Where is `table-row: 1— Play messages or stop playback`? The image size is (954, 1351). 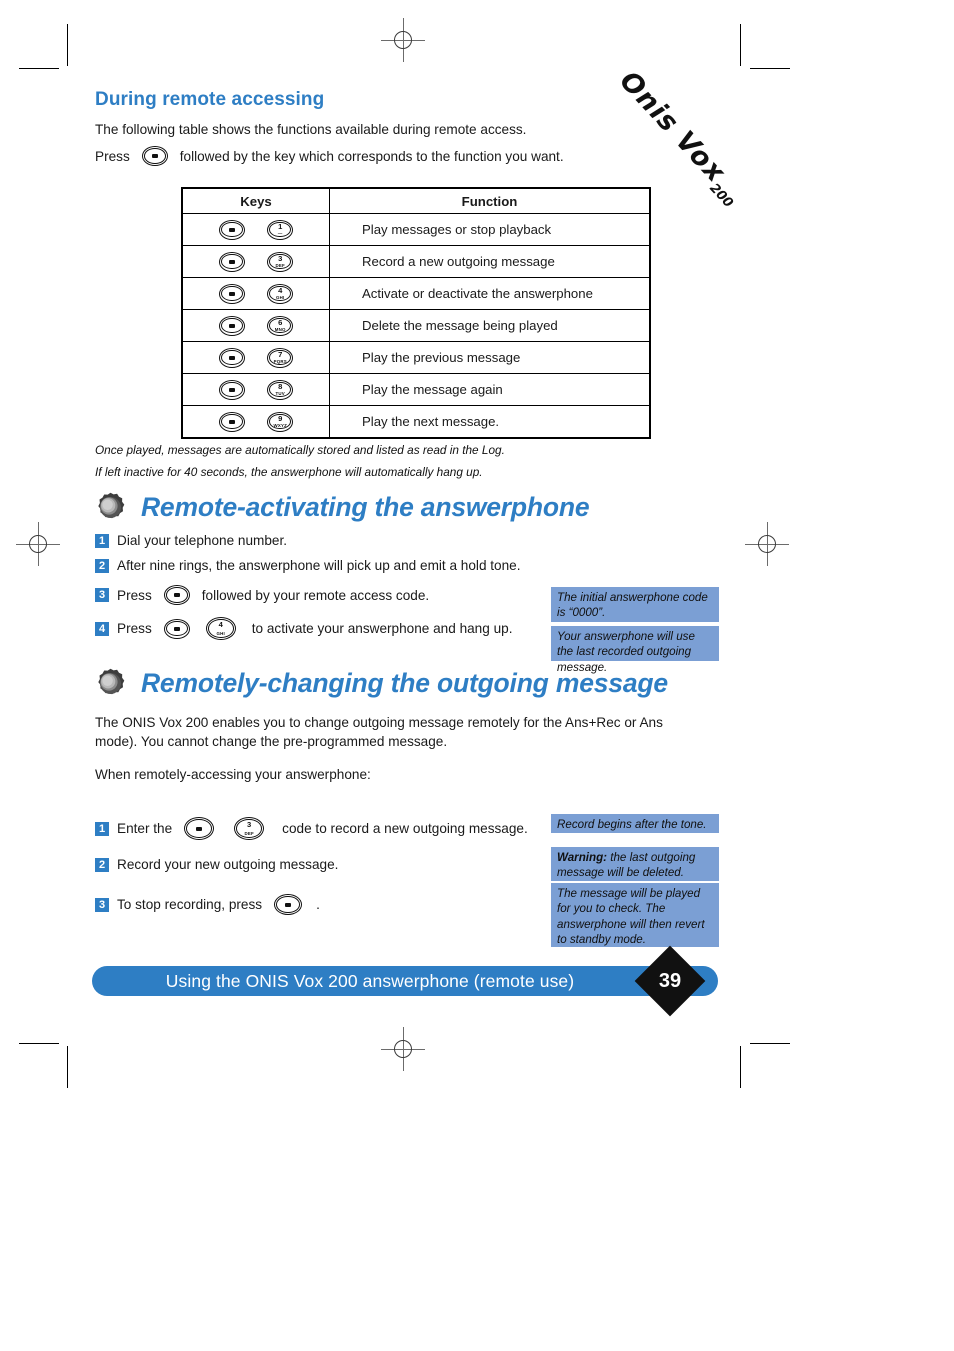 table-row: 1— Play messages or stop playback is located at coordinates (416, 229).